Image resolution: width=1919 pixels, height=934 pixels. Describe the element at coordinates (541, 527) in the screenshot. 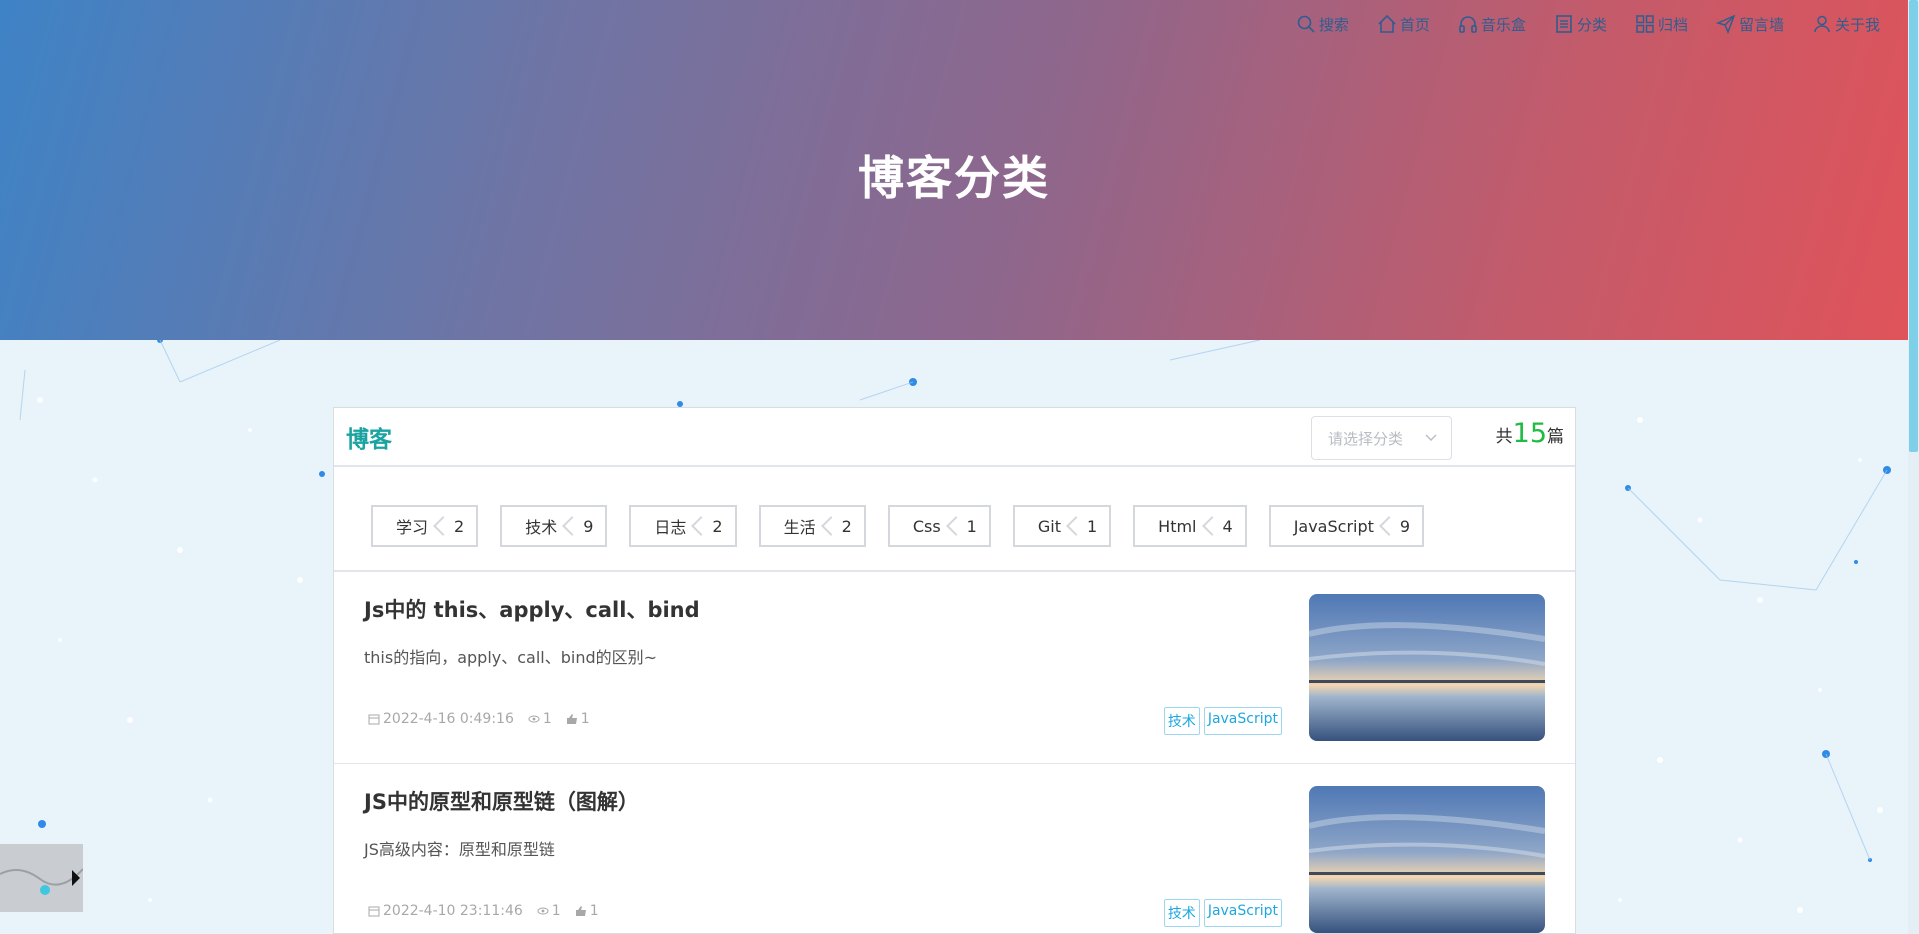

I see `category-name: 技术` at that location.